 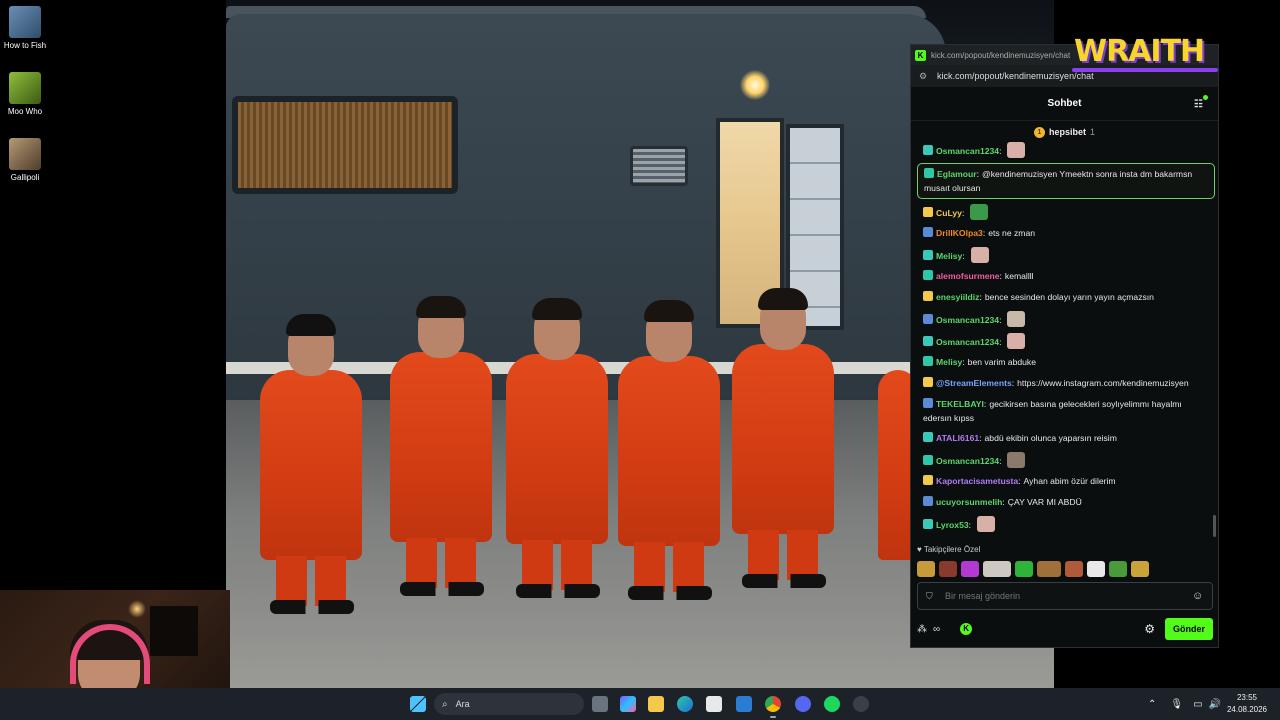 I want to click on chat-scrollbar, so click(x=1214, y=526).